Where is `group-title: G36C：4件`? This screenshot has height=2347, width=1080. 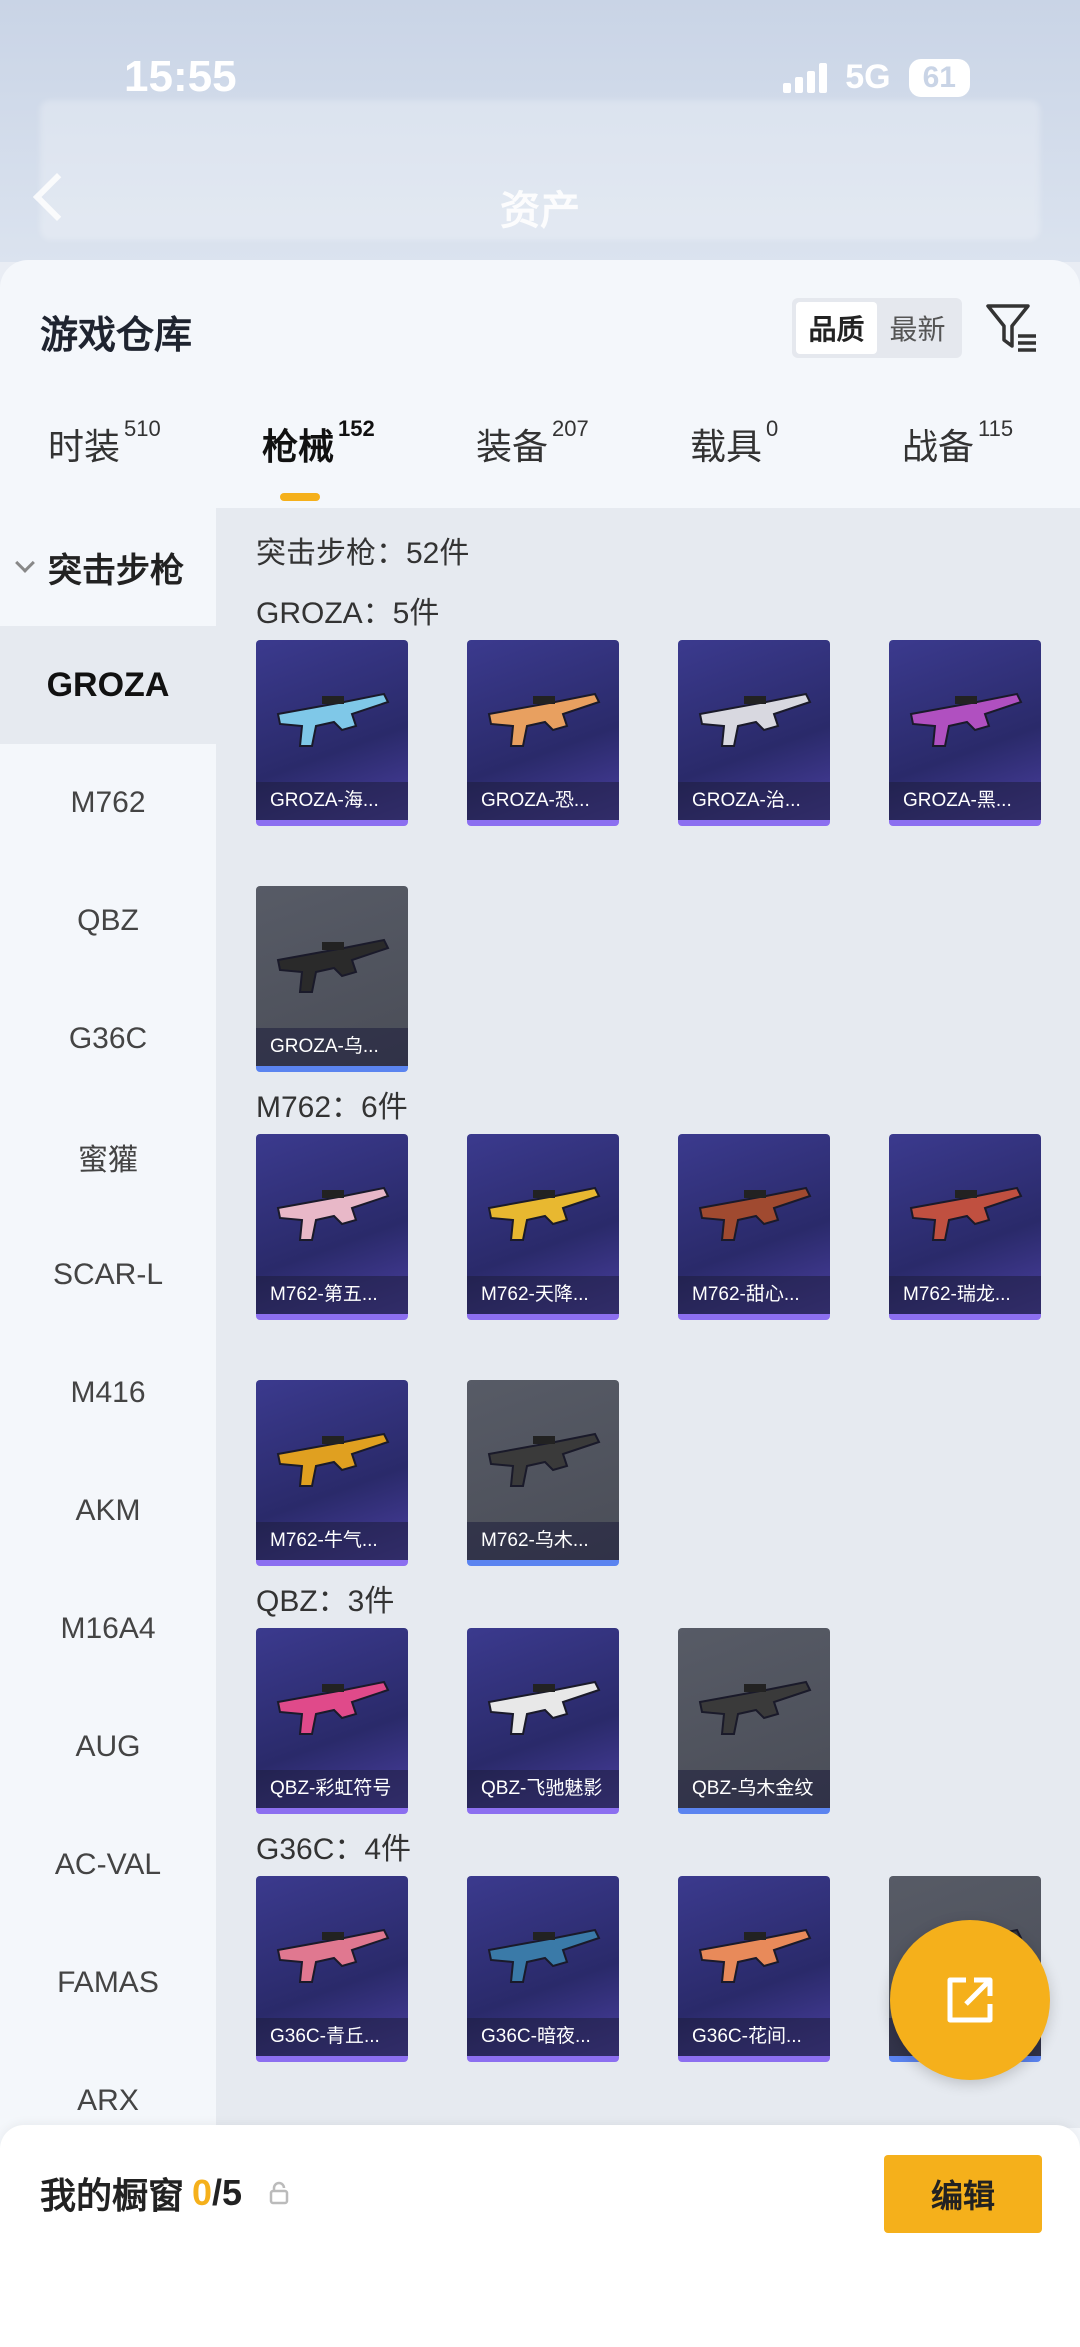 group-title: G36C：4件 is located at coordinates (334, 1849).